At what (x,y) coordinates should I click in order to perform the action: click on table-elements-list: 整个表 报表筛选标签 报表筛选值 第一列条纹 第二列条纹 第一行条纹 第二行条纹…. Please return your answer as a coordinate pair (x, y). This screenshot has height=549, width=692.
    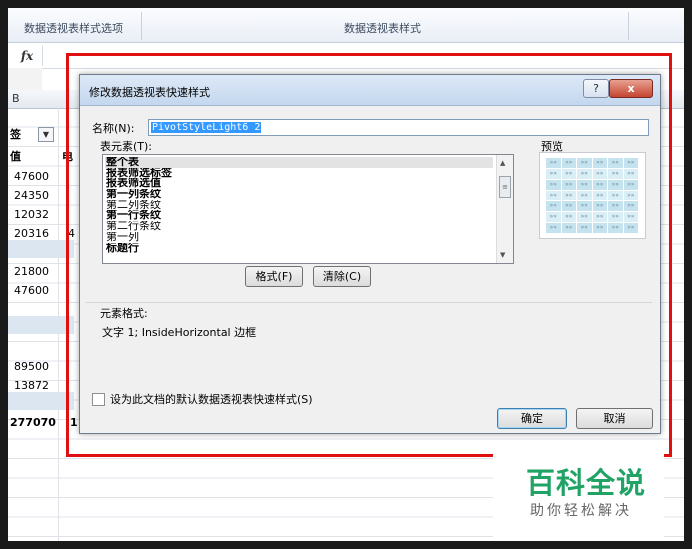
    Looking at the image, I should click on (308, 209).